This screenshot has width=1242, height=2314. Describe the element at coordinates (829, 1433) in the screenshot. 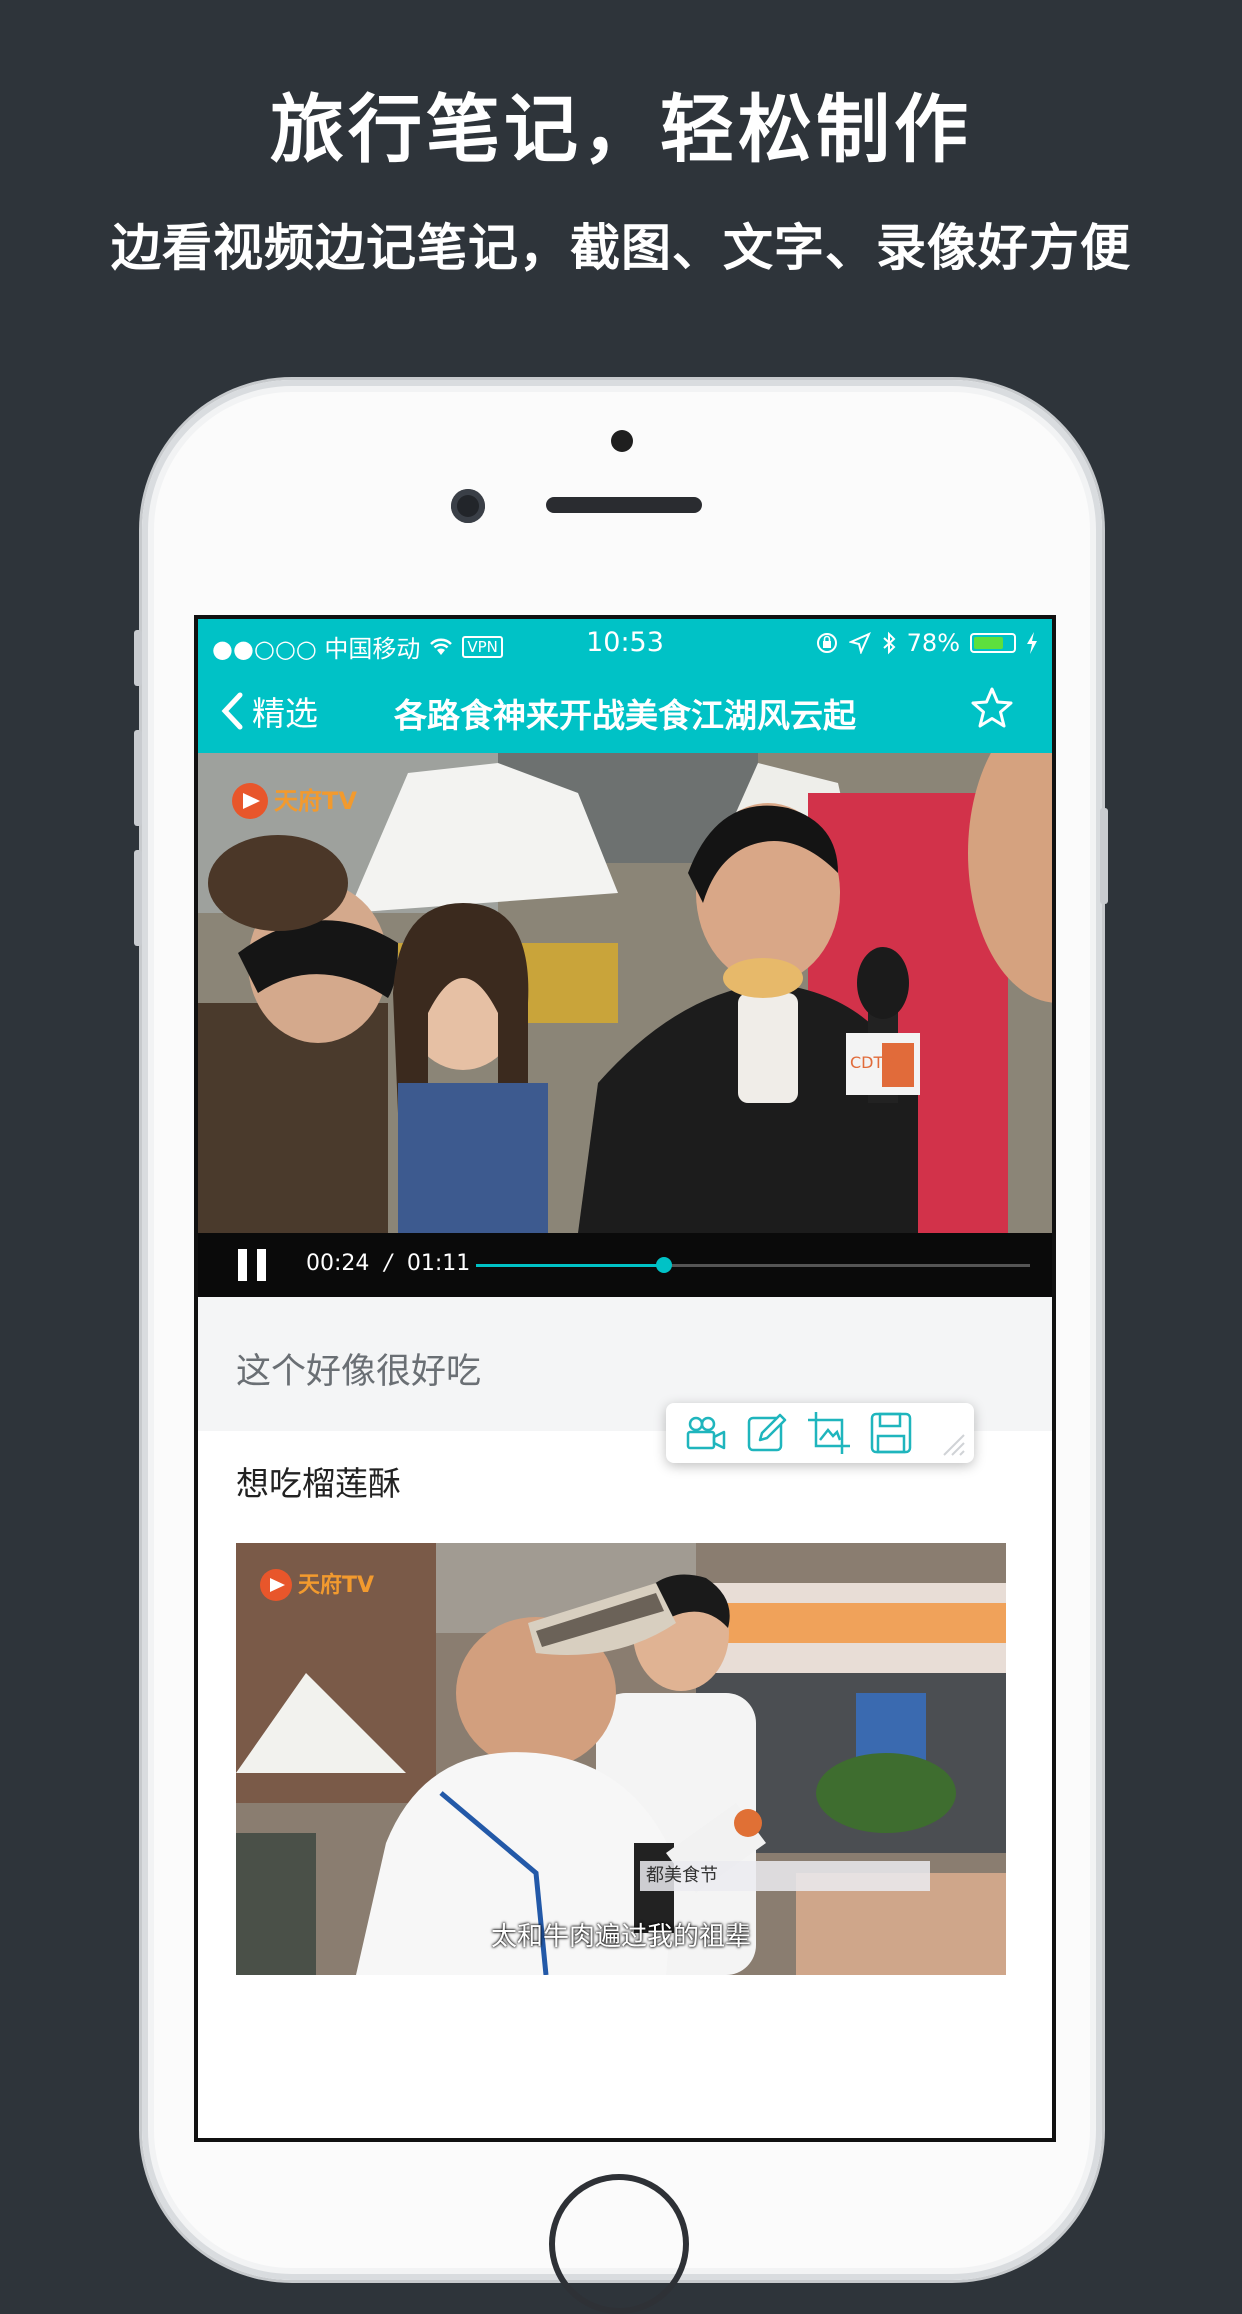

I see `screenshot-crop-icon` at that location.